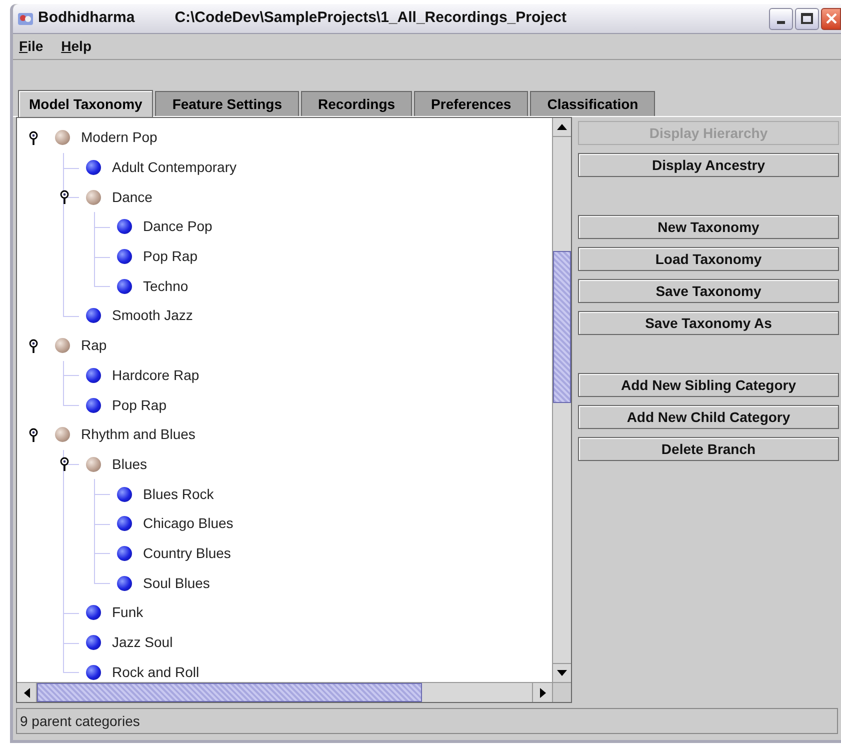  What do you see at coordinates (781, 22) in the screenshot?
I see `minimize-icon` at bounding box center [781, 22].